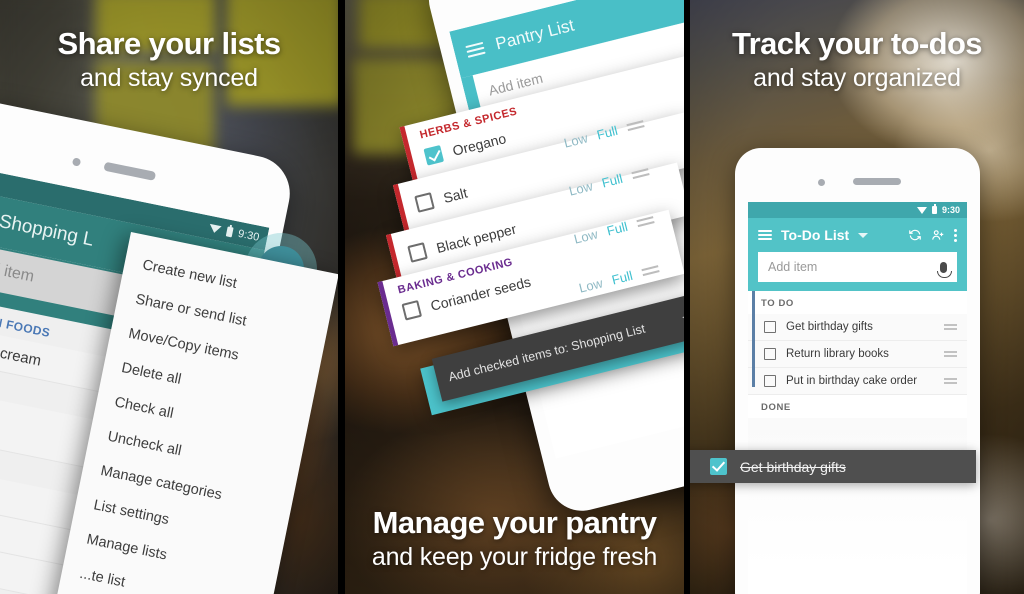 The image size is (1024, 594). Describe the element at coordinates (944, 269) in the screenshot. I see `microphone-icon` at that location.